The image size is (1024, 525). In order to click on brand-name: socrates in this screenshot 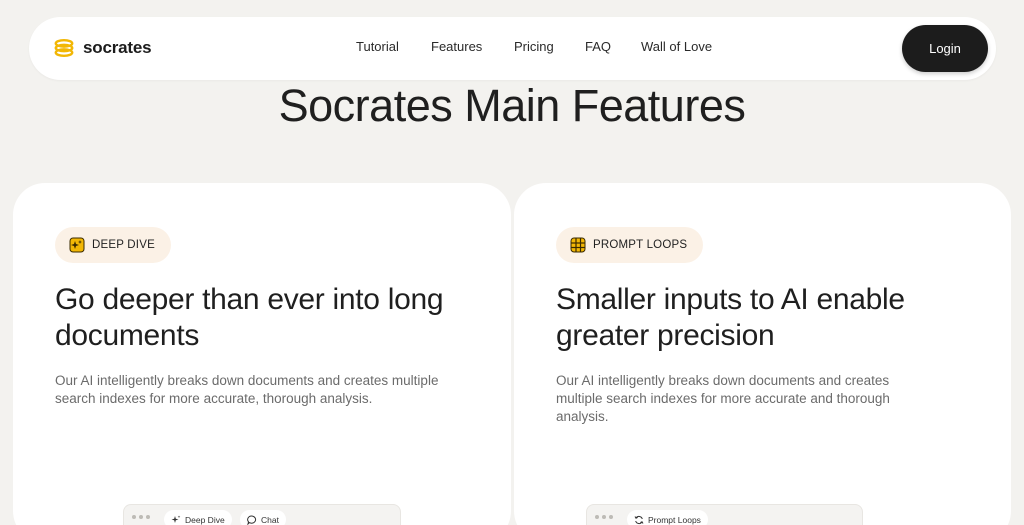, I will do `click(117, 47)`.